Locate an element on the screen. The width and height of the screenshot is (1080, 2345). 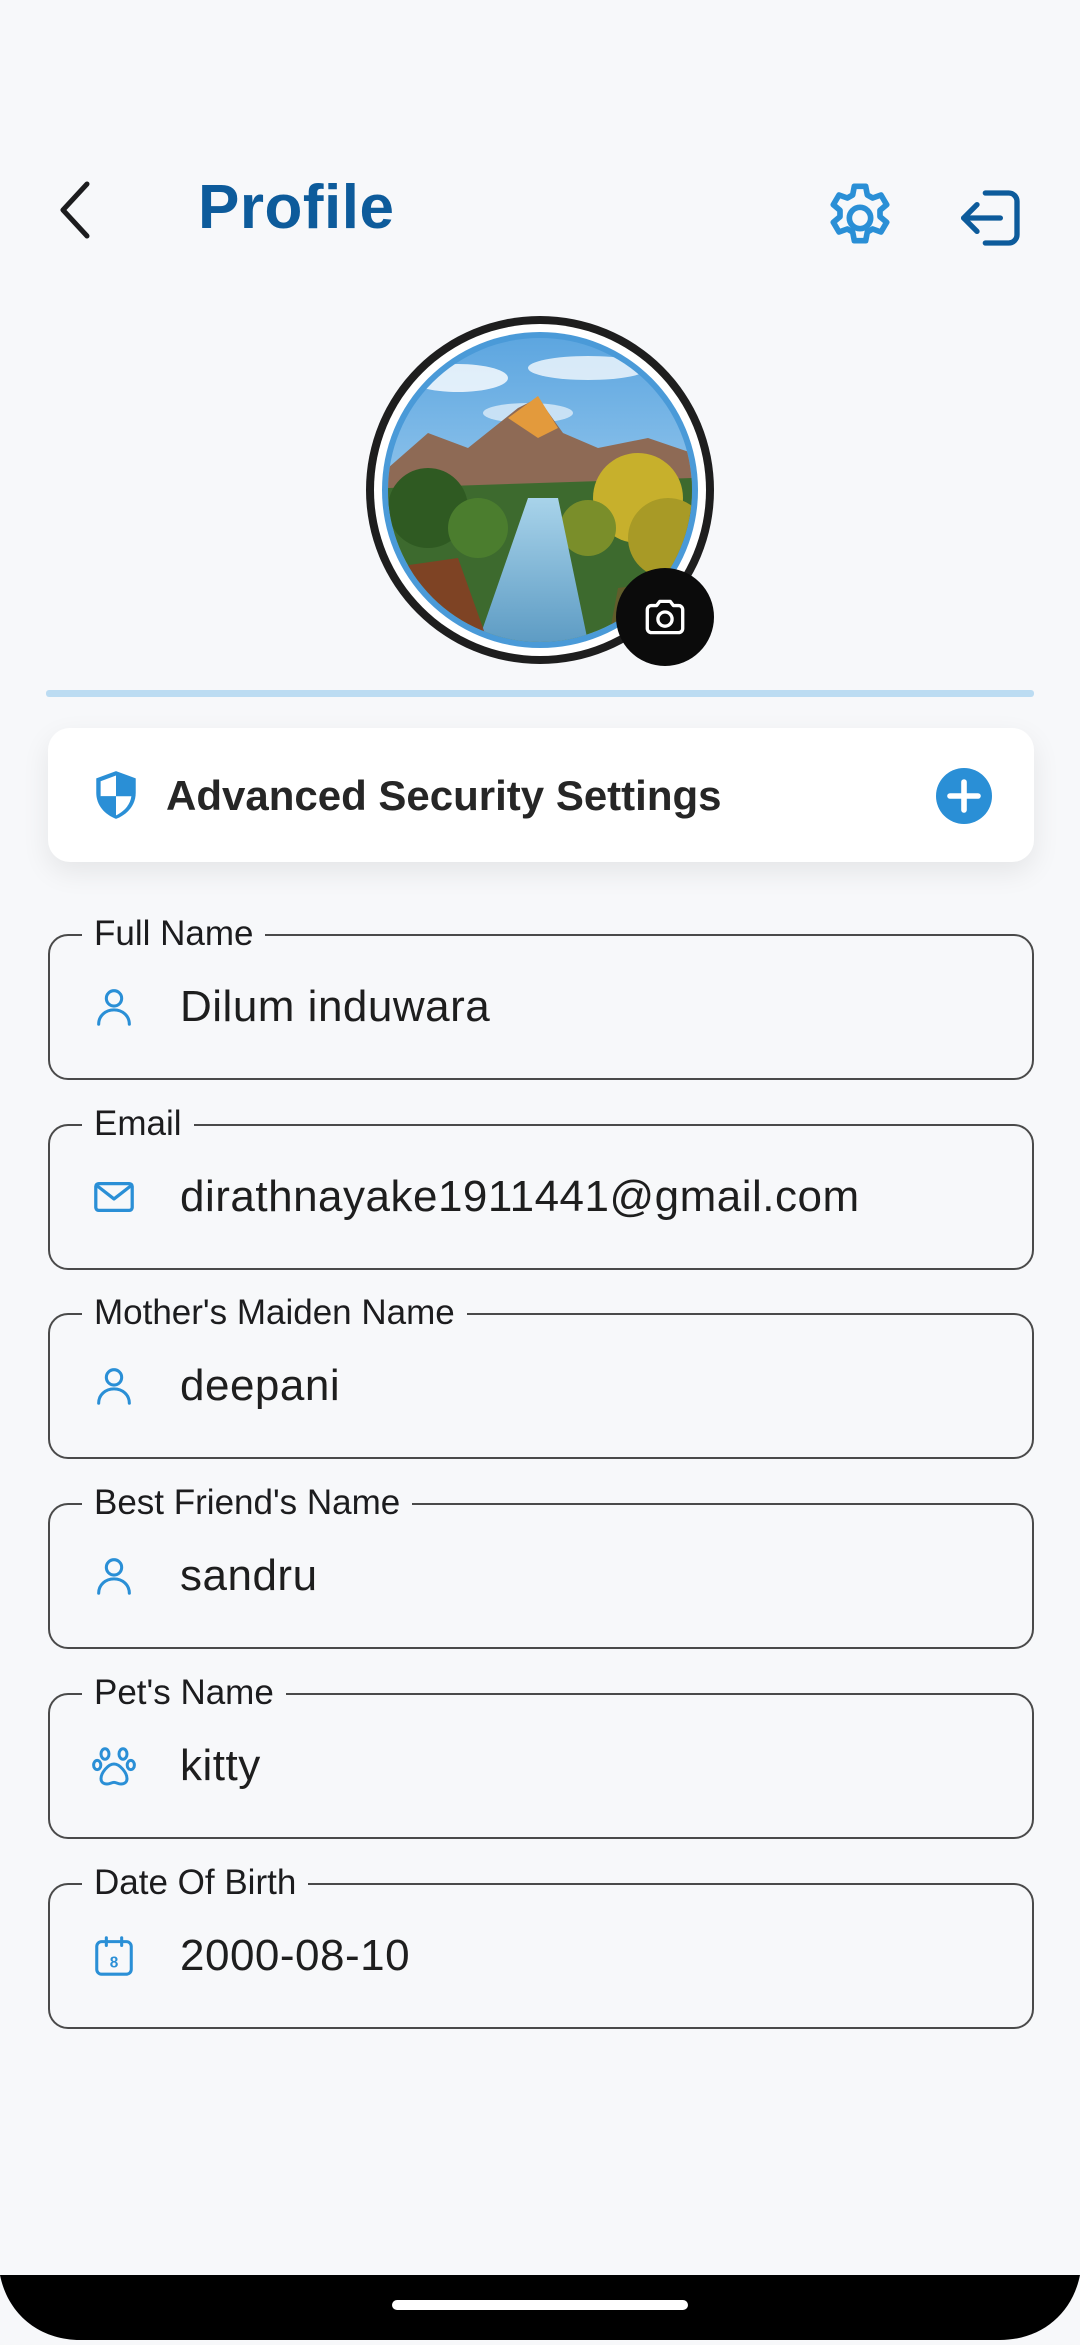
email-field: Email dirathnayake1911441@gmail.com is located at coordinates (541, 1185).